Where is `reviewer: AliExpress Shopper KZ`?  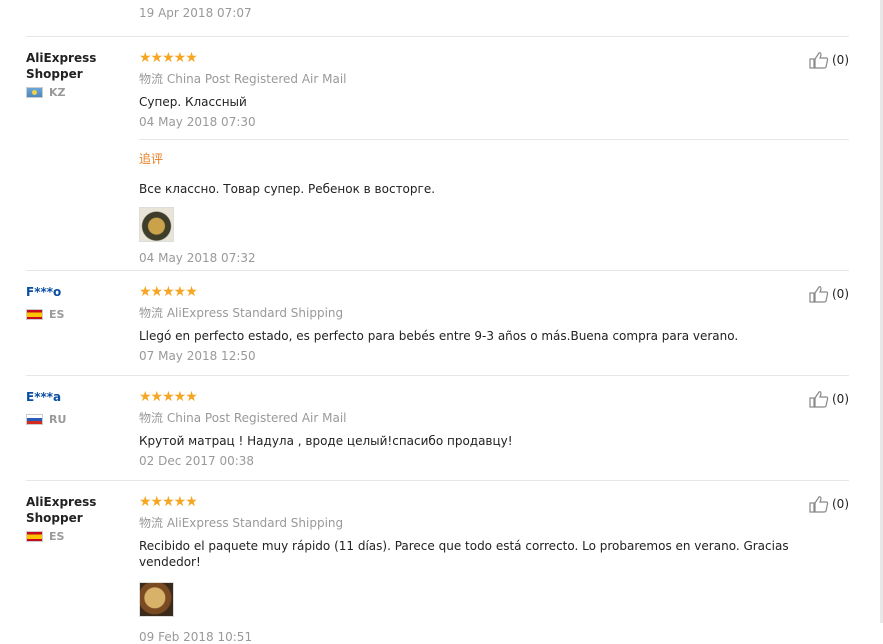 reviewer: AliExpress Shopper KZ is located at coordinates (81, 74).